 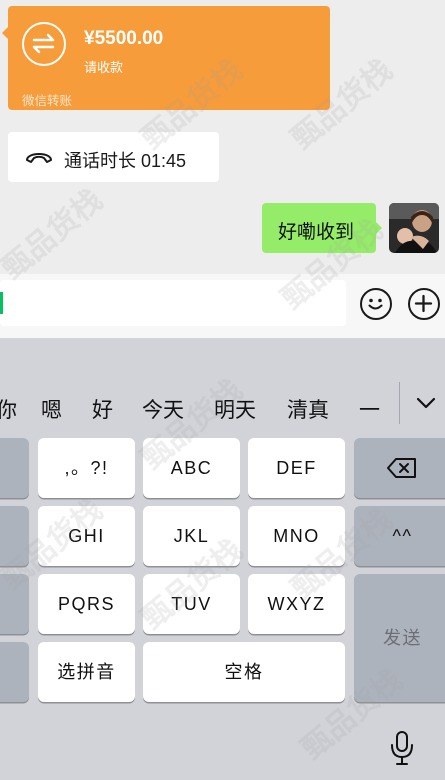 What do you see at coordinates (308, 409) in the screenshot?
I see `candidate-word: 清真` at bounding box center [308, 409].